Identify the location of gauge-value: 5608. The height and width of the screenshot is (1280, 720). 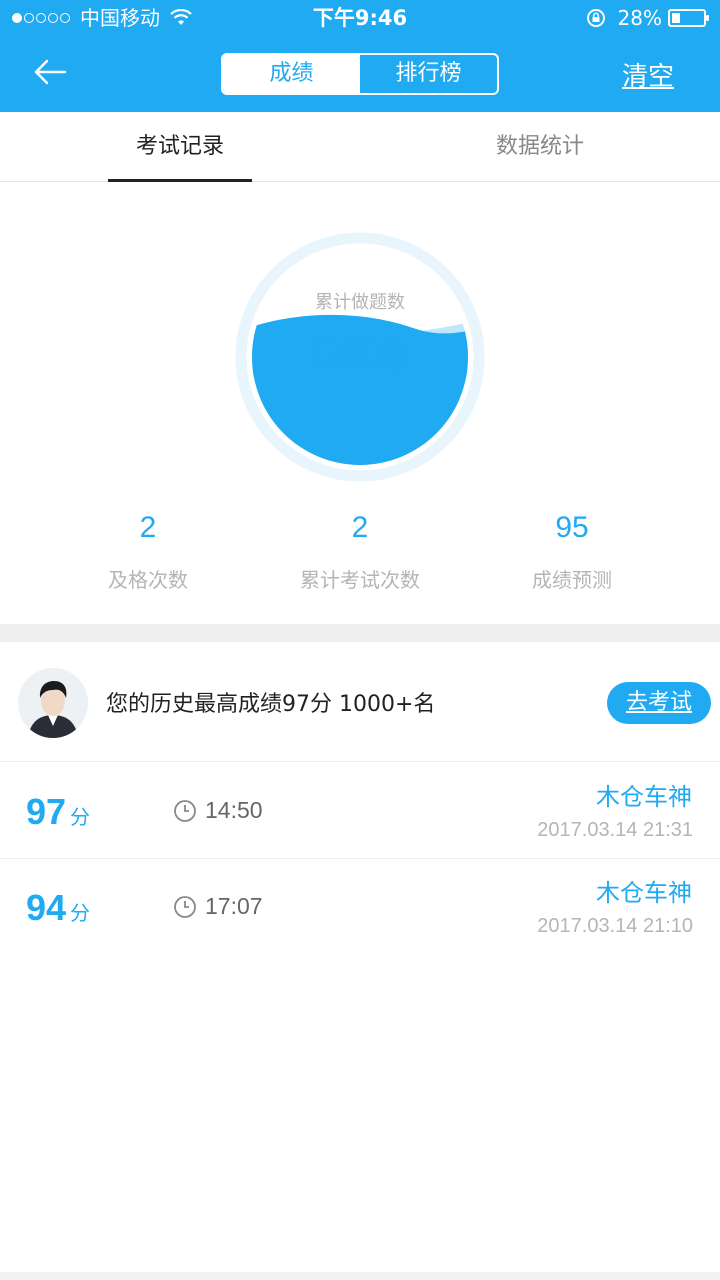
(360, 353).